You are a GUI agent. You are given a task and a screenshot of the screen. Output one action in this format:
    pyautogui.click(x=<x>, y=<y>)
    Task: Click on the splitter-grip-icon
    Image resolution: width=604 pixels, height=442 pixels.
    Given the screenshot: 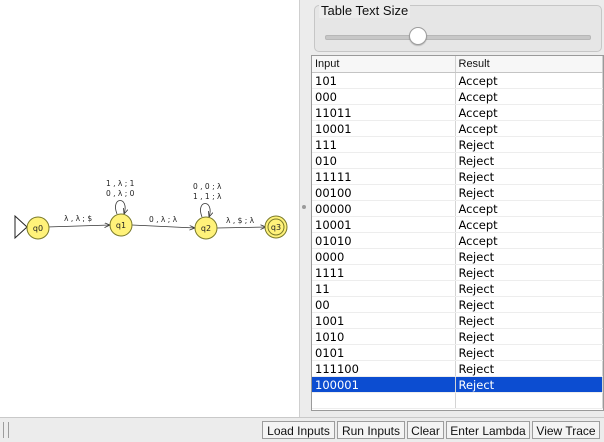 What is the action you would take?
    pyautogui.click(x=304, y=207)
    